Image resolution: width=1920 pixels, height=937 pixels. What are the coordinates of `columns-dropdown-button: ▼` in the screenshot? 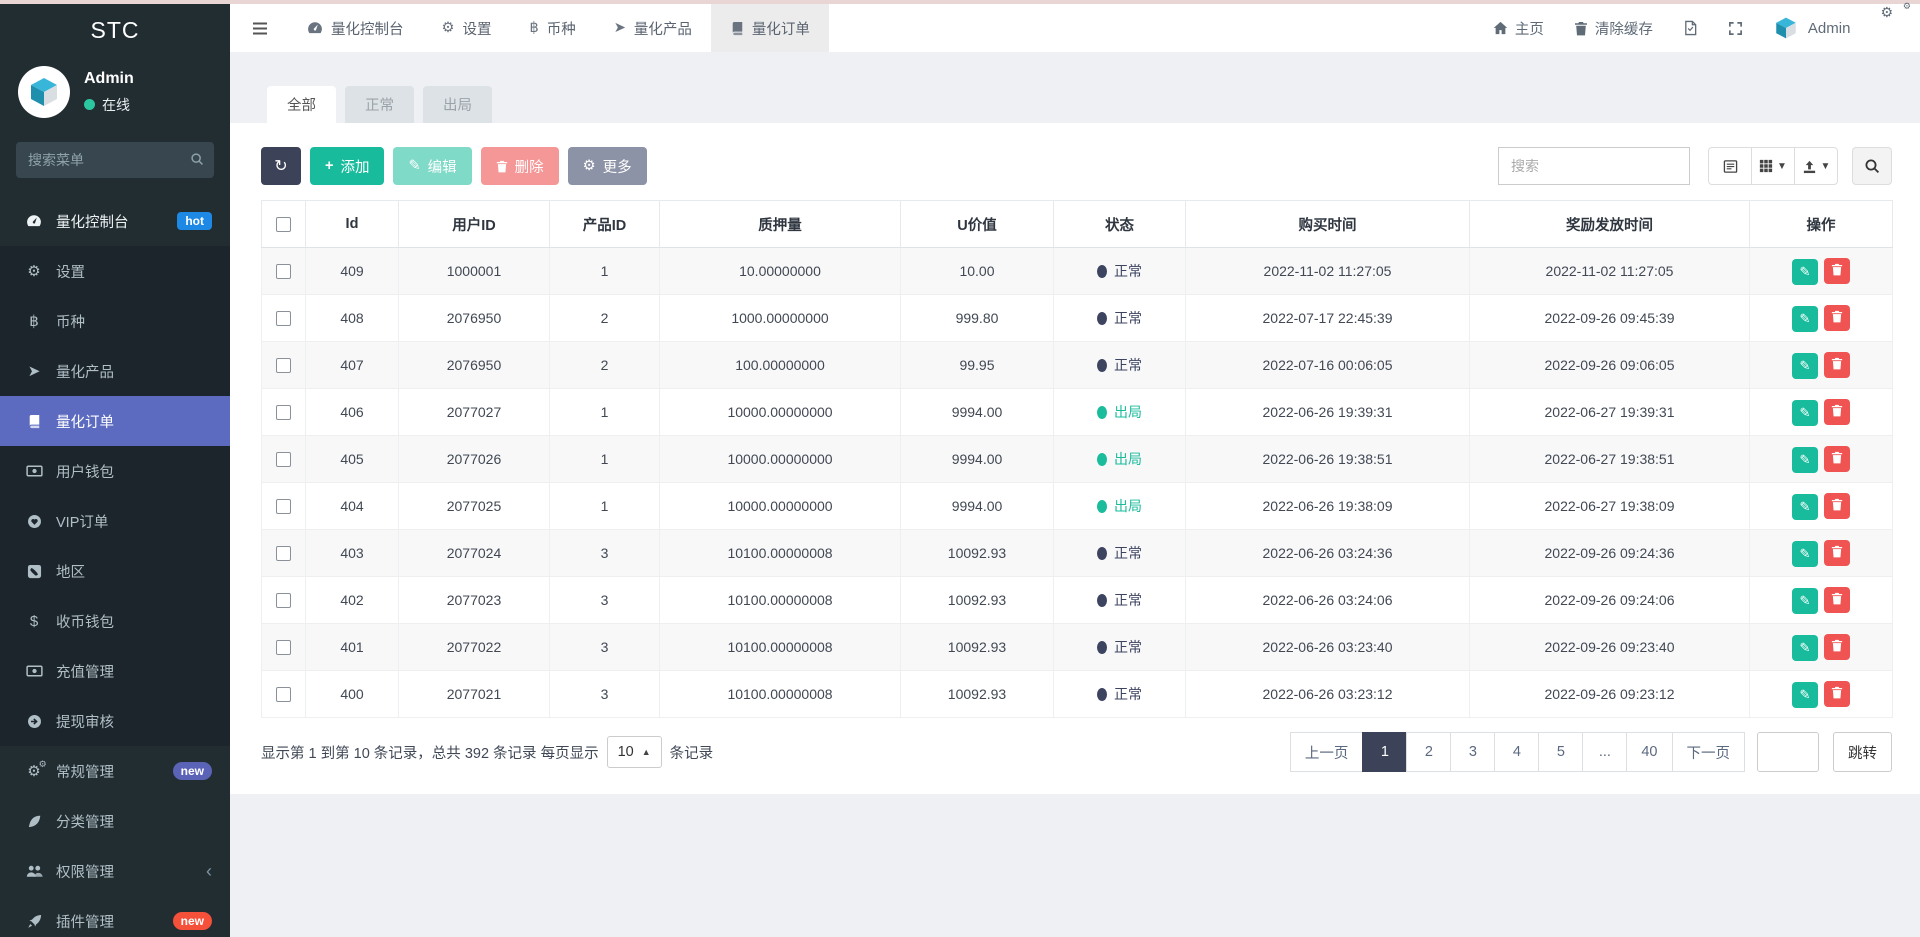 It's located at (1773, 166).